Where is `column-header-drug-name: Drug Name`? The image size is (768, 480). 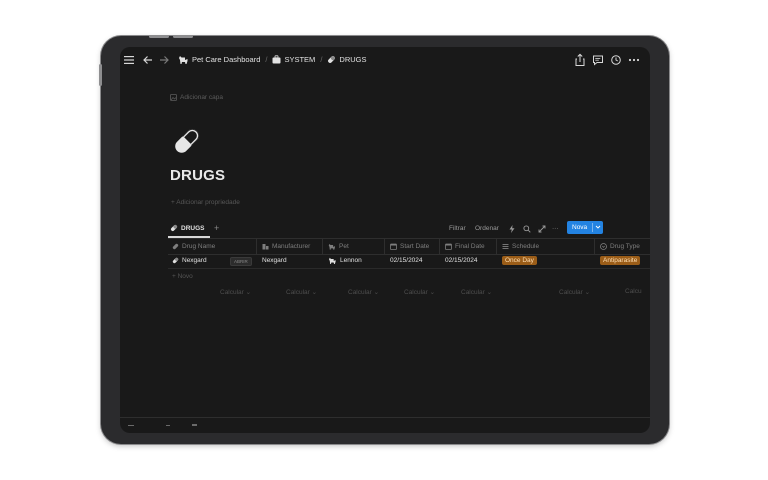 column-header-drug-name: Drug Name is located at coordinates (193, 246).